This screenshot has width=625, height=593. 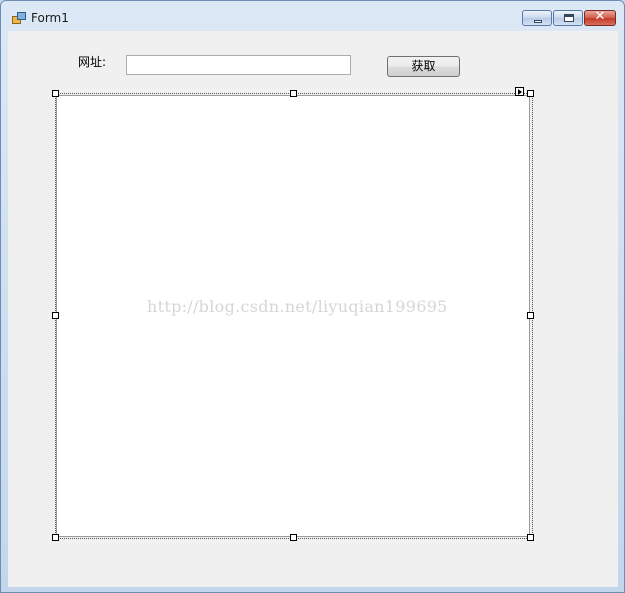 What do you see at coordinates (530, 537) in the screenshot?
I see `resize-handle-bottom-right` at bounding box center [530, 537].